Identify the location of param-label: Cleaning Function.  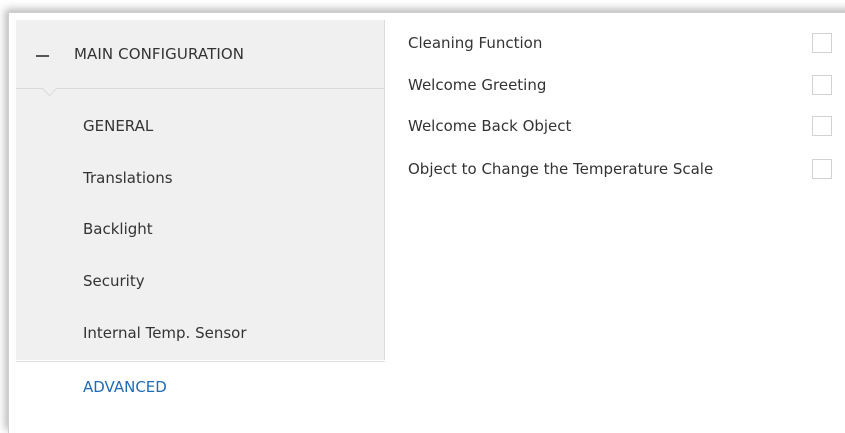
(475, 43).